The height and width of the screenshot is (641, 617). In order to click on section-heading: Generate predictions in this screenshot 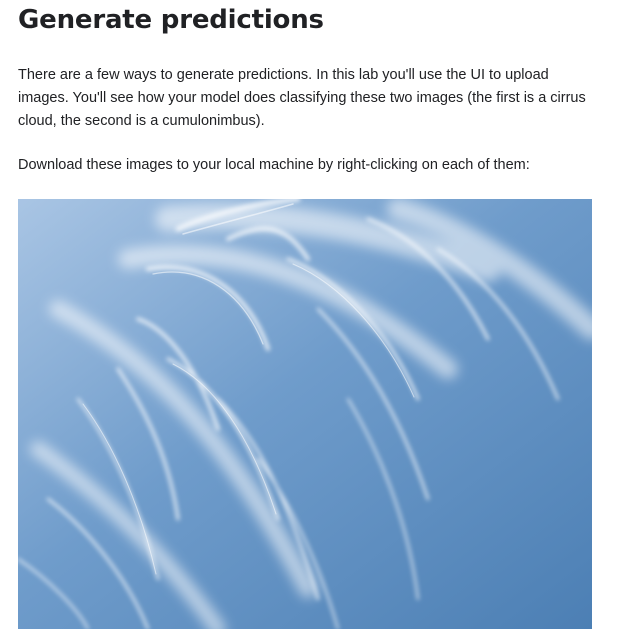, I will do `click(171, 20)`.